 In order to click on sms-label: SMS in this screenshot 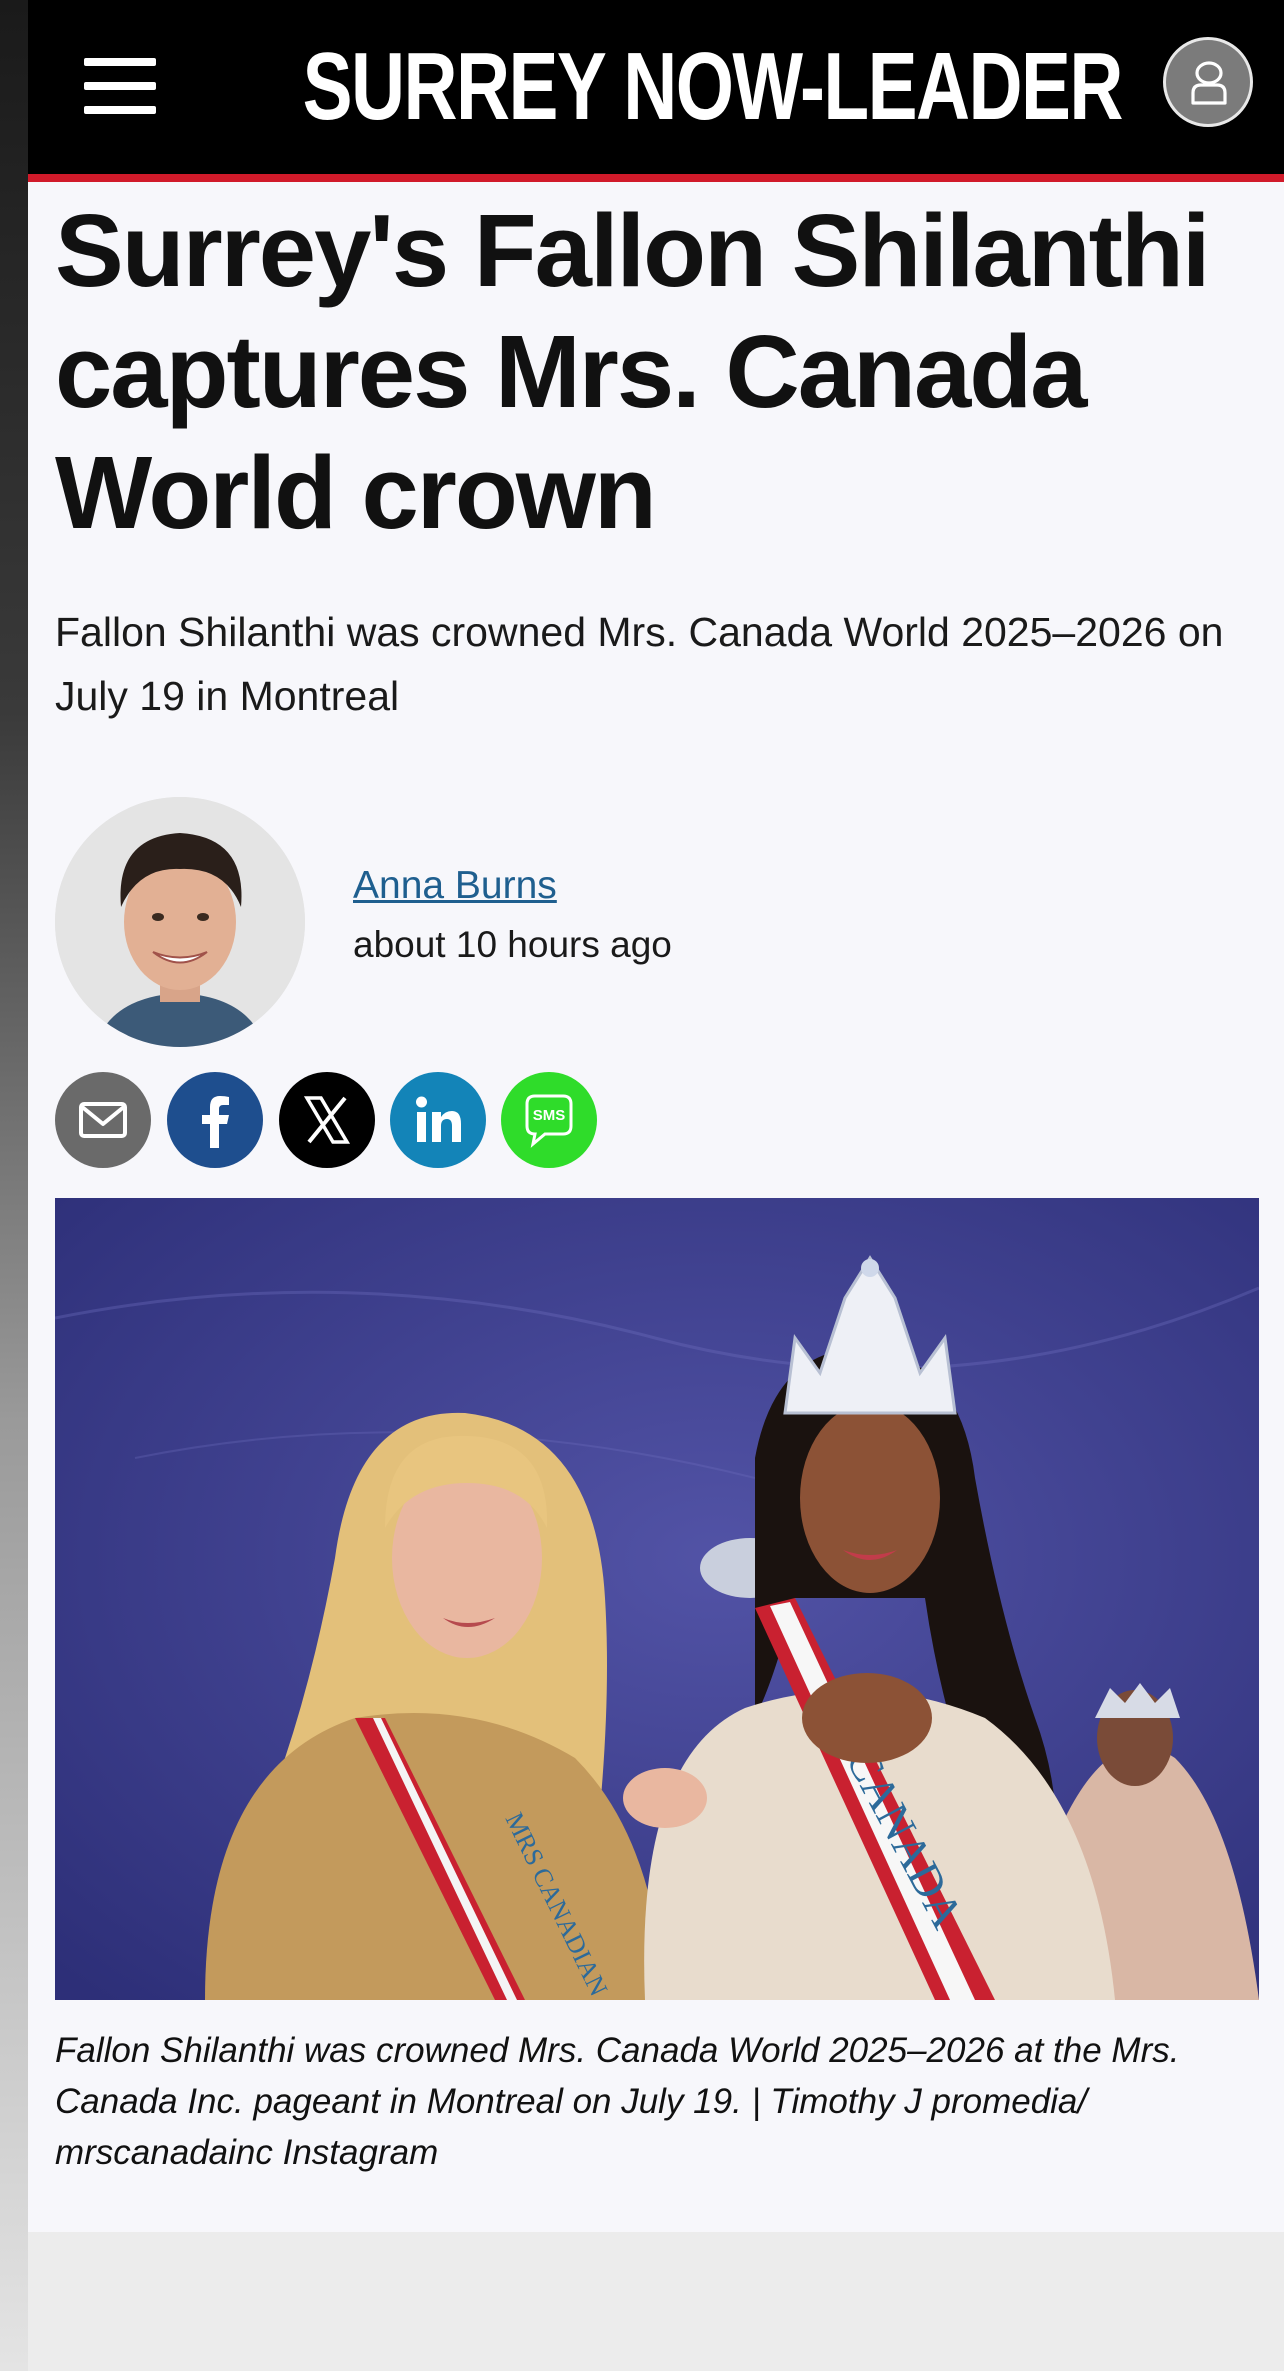, I will do `click(549, 1115)`.